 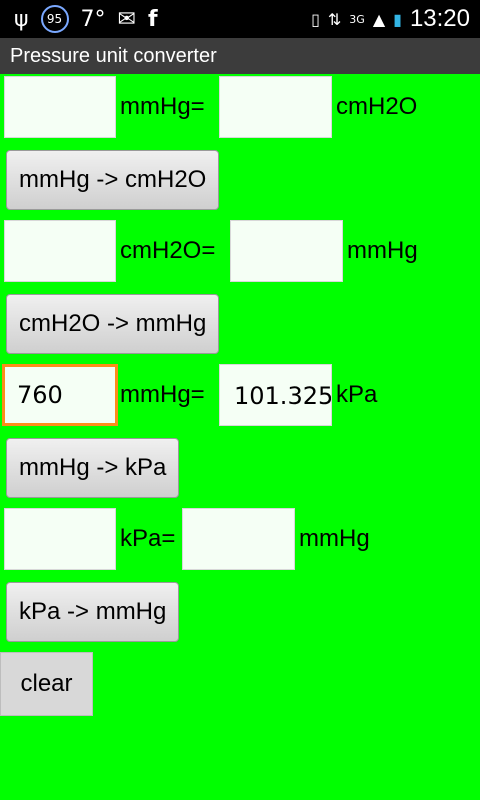 What do you see at coordinates (390, 19) in the screenshot?
I see `status-right: ▯ ⇅ 3G ▲ ▮ 13:20` at bounding box center [390, 19].